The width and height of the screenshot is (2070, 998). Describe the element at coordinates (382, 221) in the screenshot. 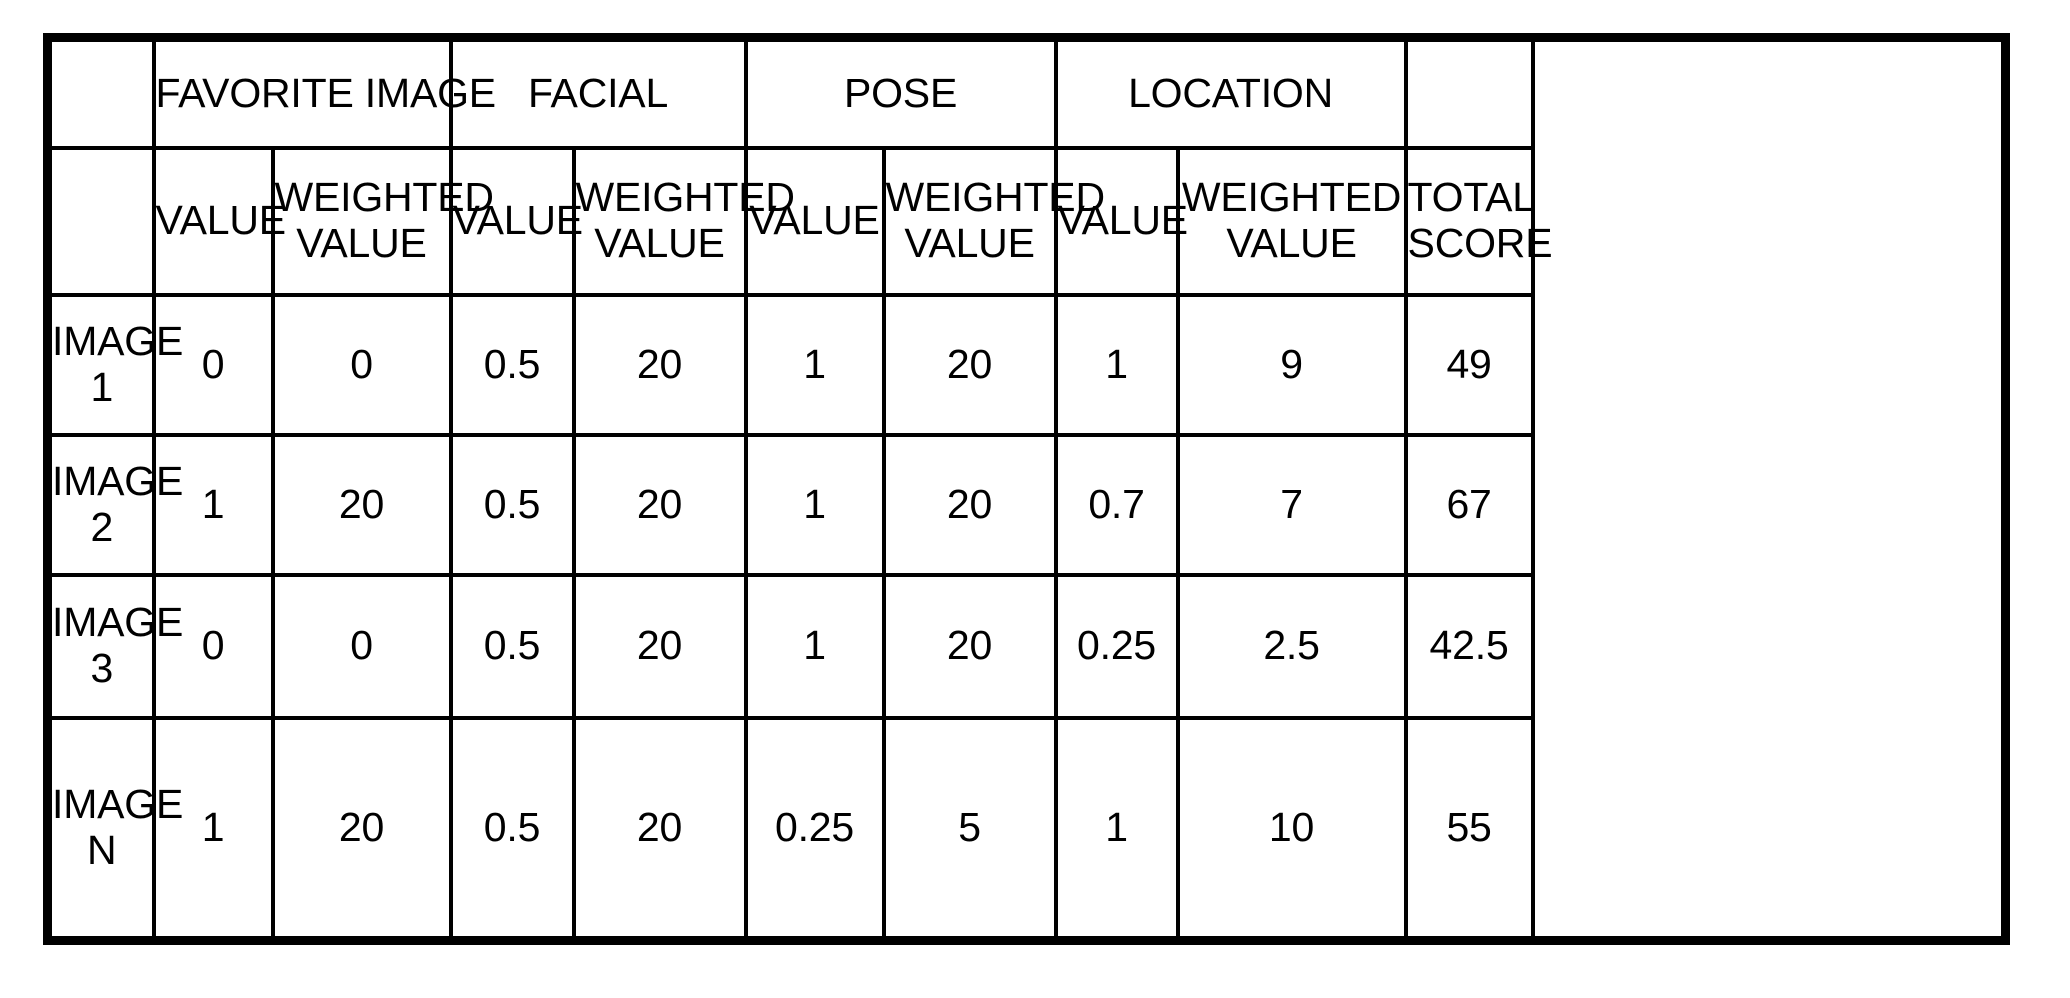

I see `sub-header-favorite-weighted-value: WEIGHTED VALUE` at that location.